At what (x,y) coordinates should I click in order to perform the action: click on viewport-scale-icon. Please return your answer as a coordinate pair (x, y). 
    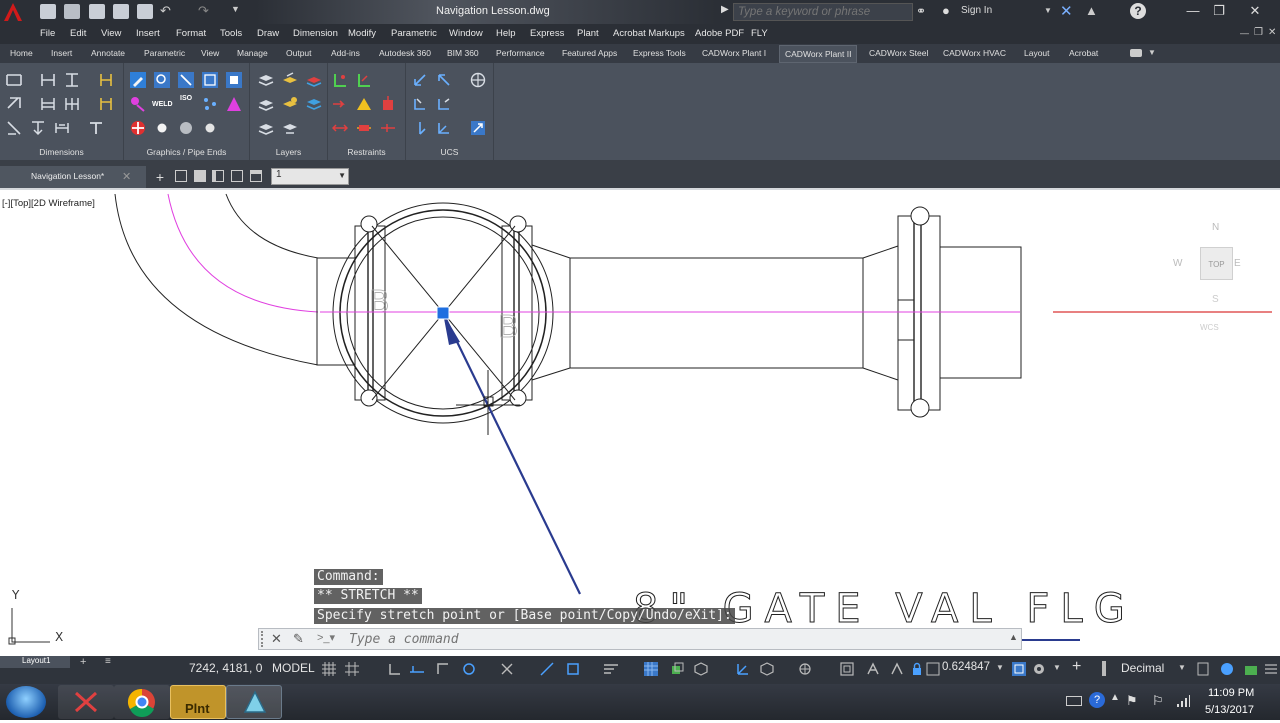
    Looking at the image, I should click on (847, 669).